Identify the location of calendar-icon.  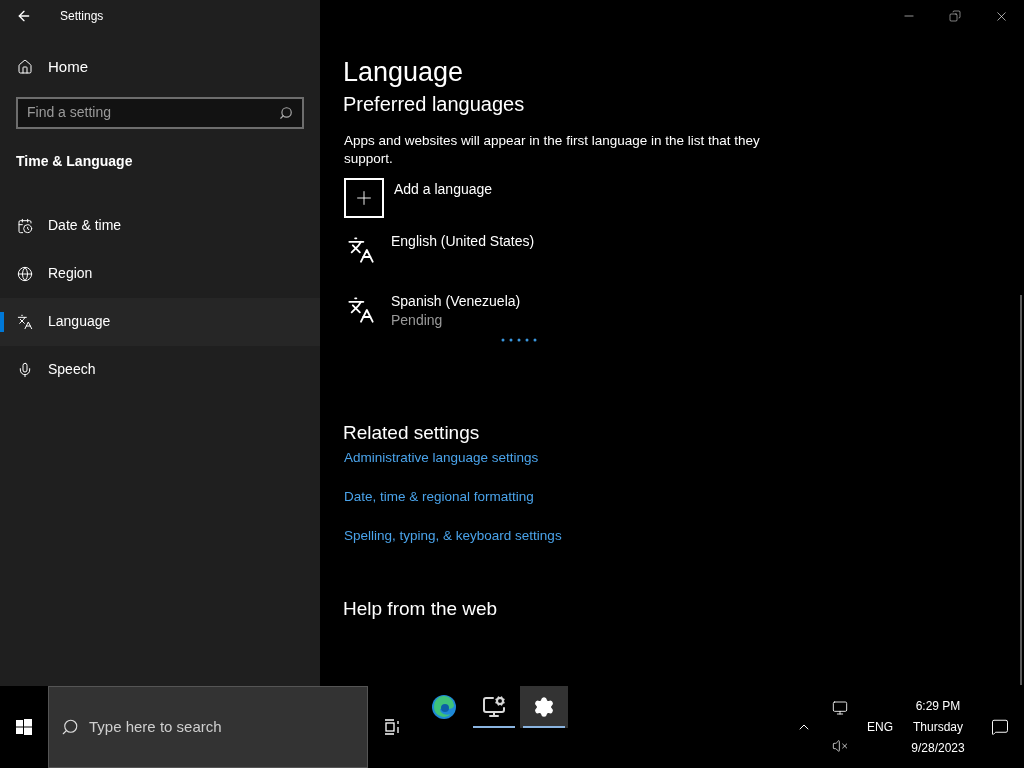
(25, 225).